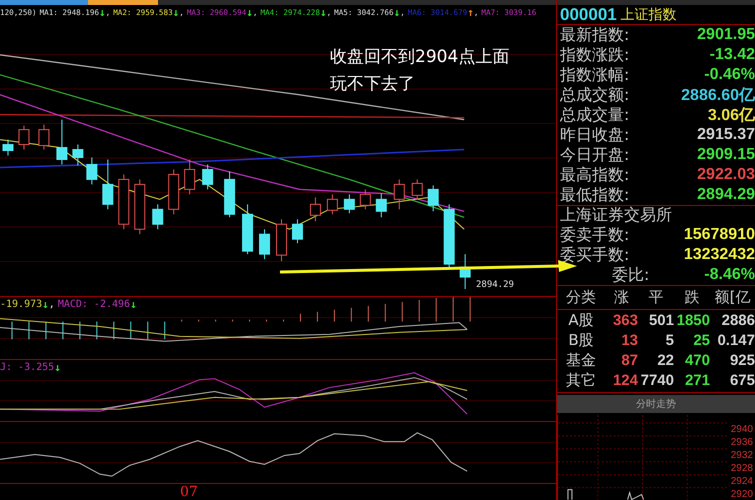  What do you see at coordinates (595, 115) in the screenshot?
I see `stat-label: 总成交量:` at bounding box center [595, 115].